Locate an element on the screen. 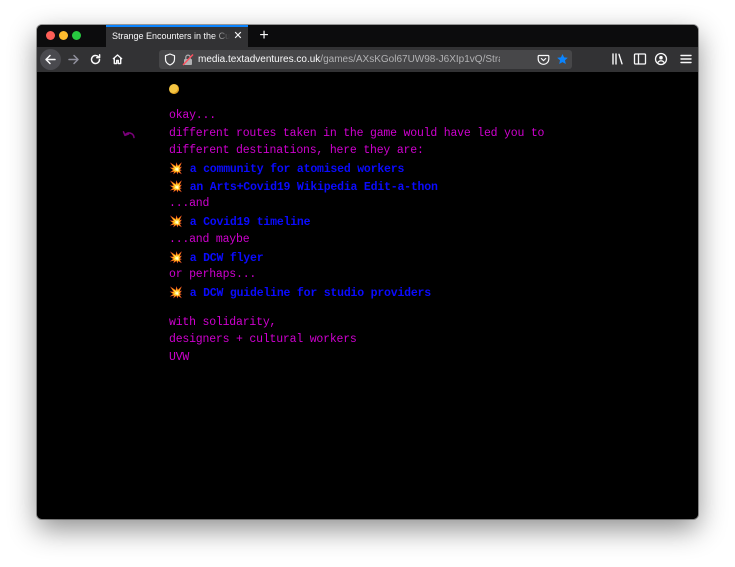 The image size is (735, 567). link-editathon: an Arts+Covid19 Wikipedia Edit-a-thon is located at coordinates (314, 187).